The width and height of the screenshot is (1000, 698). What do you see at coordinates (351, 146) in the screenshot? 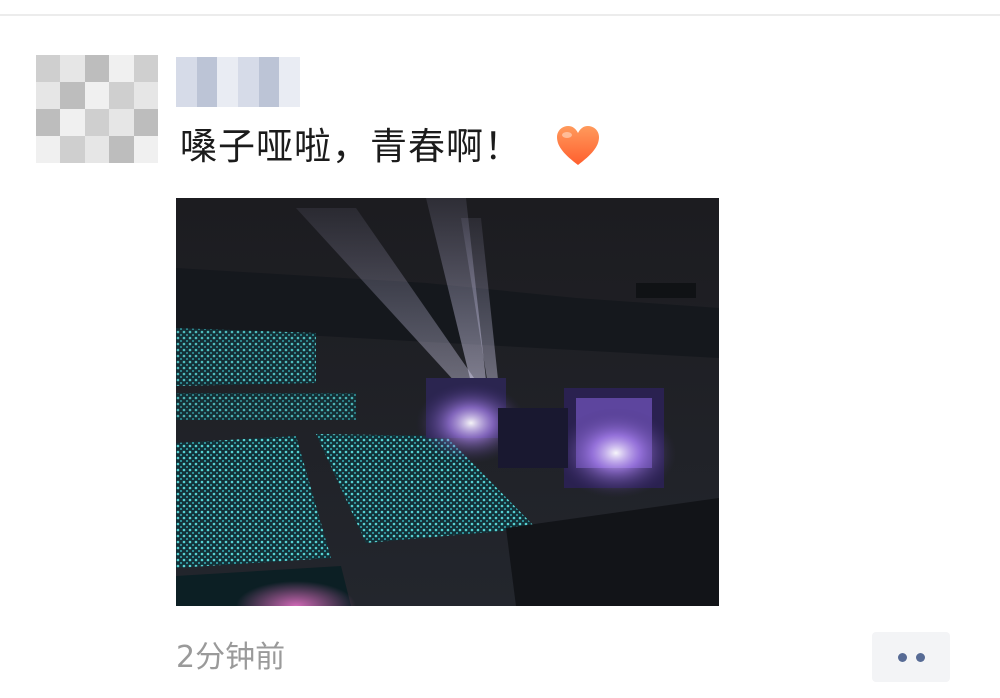
I see `post-text: 嗓子哑啦，青春啊！` at bounding box center [351, 146].